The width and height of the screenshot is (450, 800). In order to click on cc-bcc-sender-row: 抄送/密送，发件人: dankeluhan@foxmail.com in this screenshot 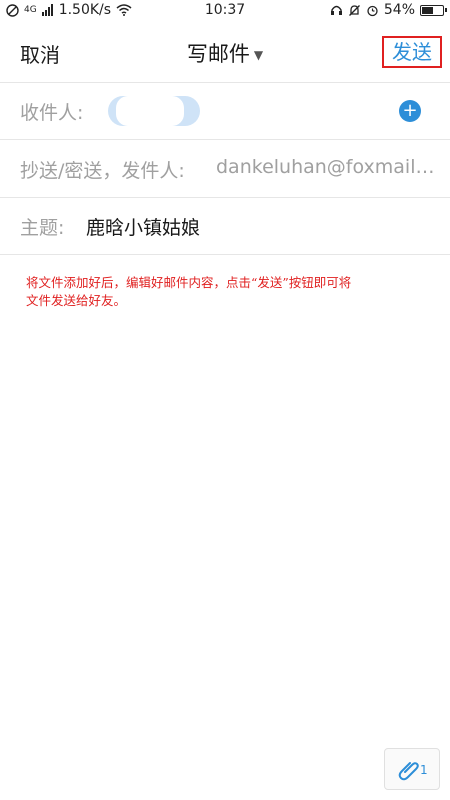, I will do `click(225, 169)`.